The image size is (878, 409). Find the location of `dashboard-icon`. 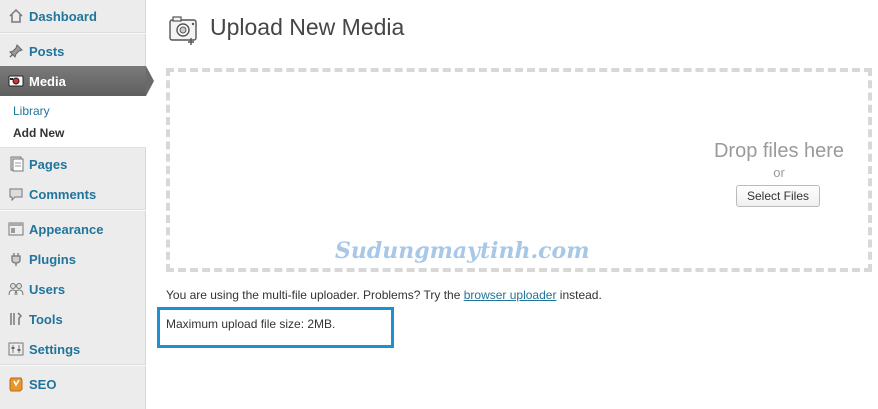

dashboard-icon is located at coordinates (16, 16).